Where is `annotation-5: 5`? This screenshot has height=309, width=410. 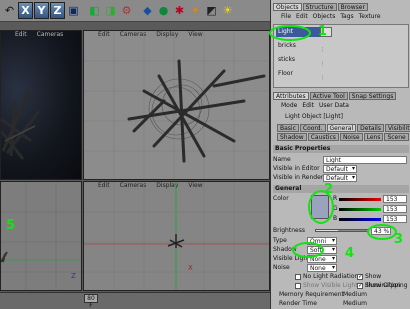
annotation-5: 5 is located at coordinates (11, 225).